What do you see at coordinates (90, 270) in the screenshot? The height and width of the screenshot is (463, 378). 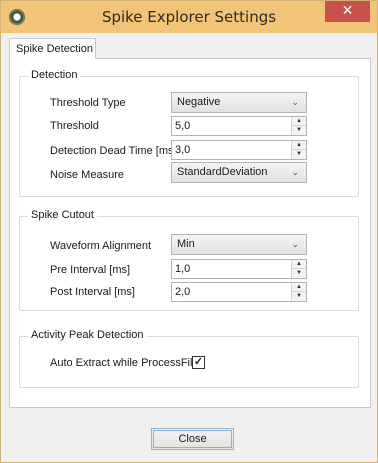 I see `pre-interval-label: Pre Interval [ms]` at bounding box center [90, 270].